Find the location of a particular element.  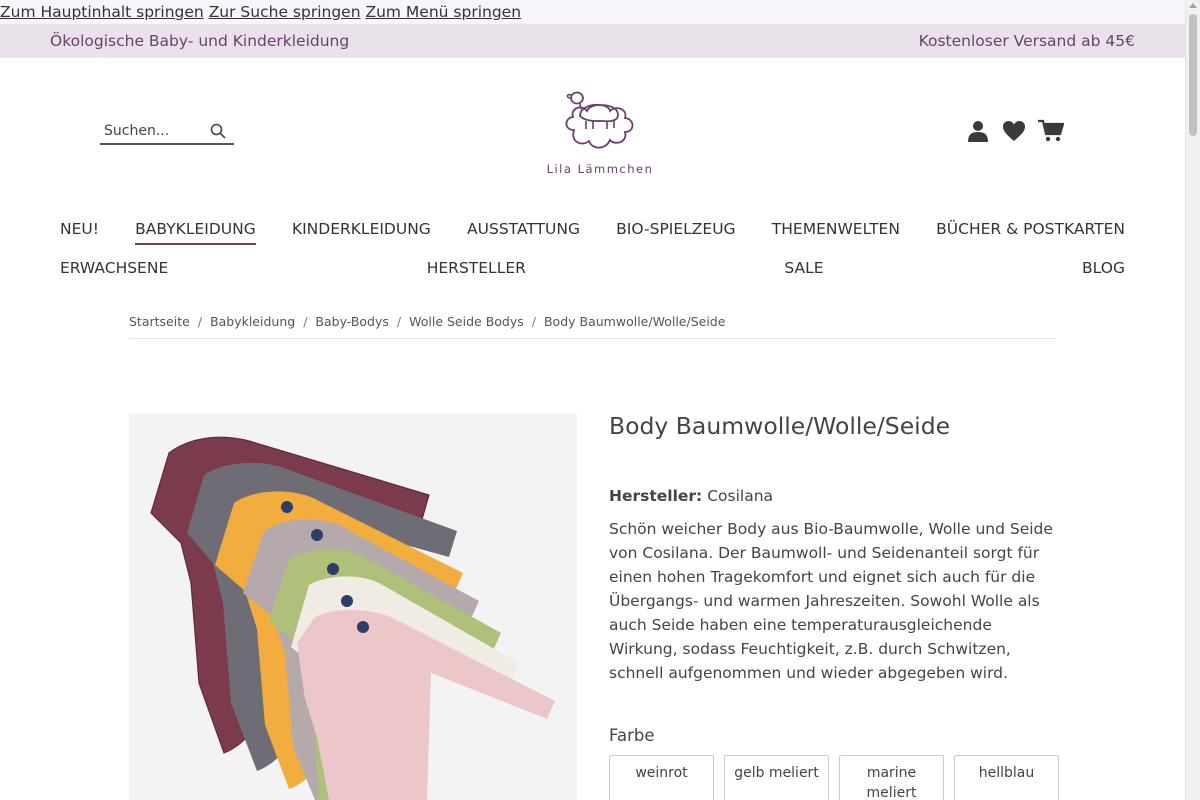

color-option-weinrot: weinrot is located at coordinates (661, 777).